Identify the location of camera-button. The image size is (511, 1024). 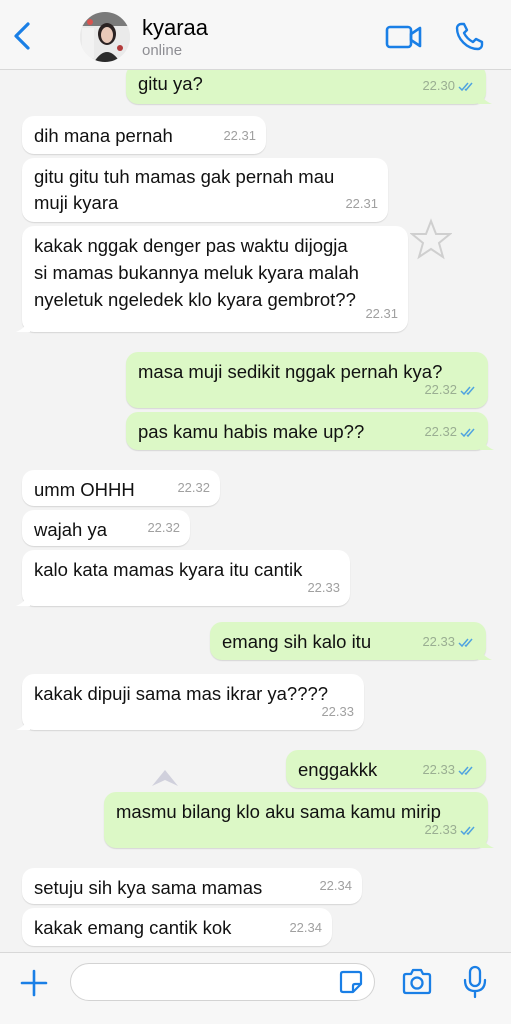
(417, 982).